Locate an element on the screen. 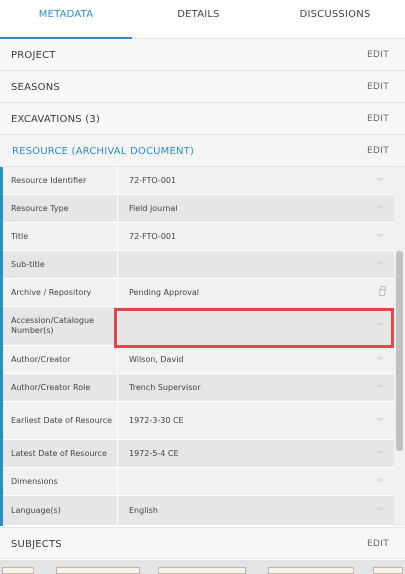 The height and width of the screenshot is (574, 405). field-label: Title is located at coordinates (60, 236).